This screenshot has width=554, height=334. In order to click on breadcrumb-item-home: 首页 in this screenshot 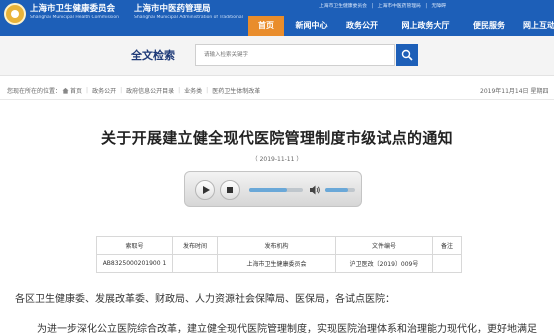, I will do `click(76, 90)`.